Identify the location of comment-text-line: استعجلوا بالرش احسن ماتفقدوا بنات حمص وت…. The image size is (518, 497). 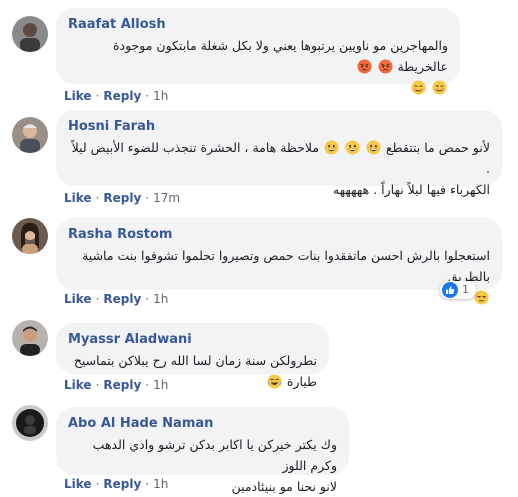
(286, 266).